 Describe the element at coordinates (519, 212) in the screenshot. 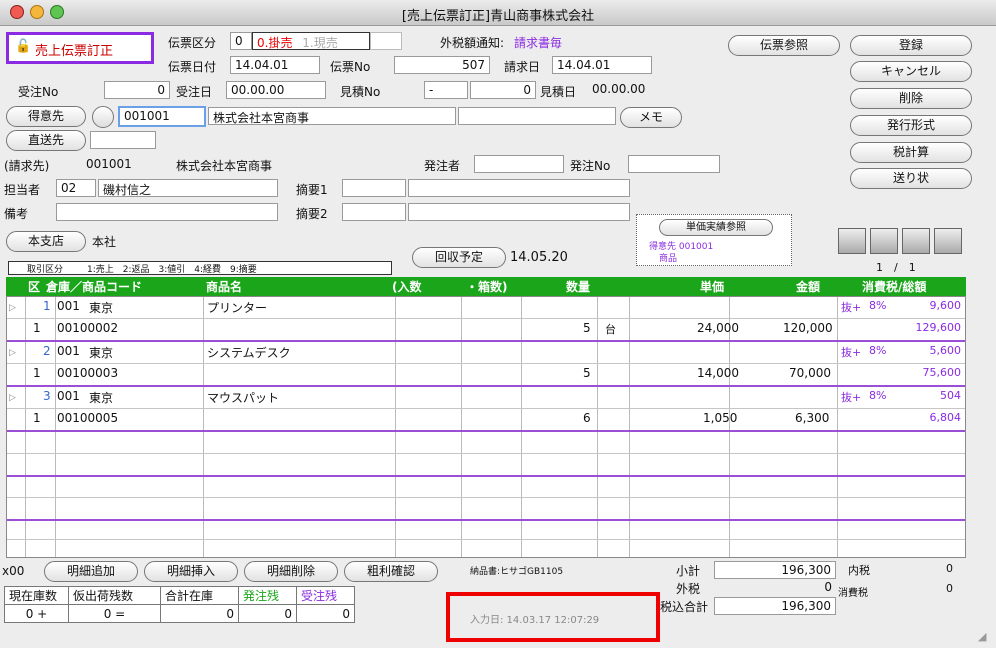

I see `tekiyo2-text-input` at that location.